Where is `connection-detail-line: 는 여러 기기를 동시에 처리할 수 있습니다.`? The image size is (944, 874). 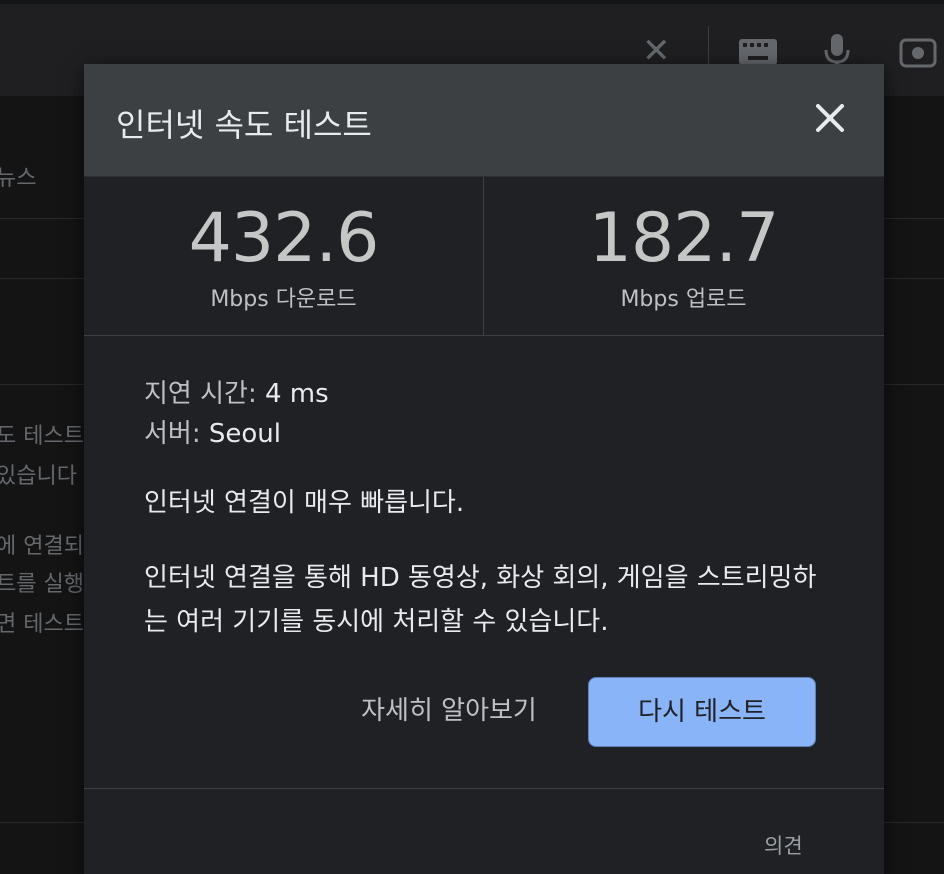 connection-detail-line: 는 여러 기기를 동시에 처리할 수 있습니다. is located at coordinates (376, 622).